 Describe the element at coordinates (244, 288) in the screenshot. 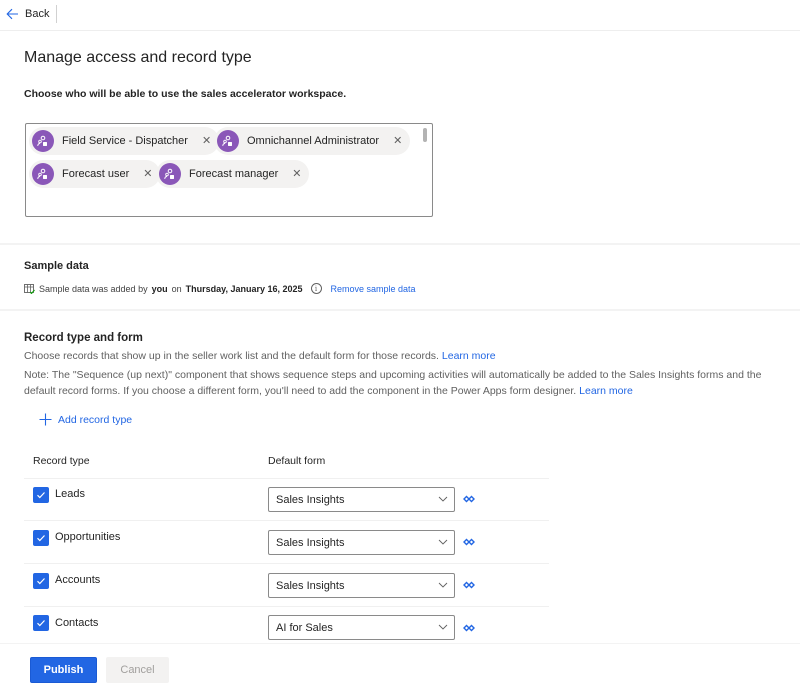

I see `sample-date: Thursday, January 16, 2025` at that location.